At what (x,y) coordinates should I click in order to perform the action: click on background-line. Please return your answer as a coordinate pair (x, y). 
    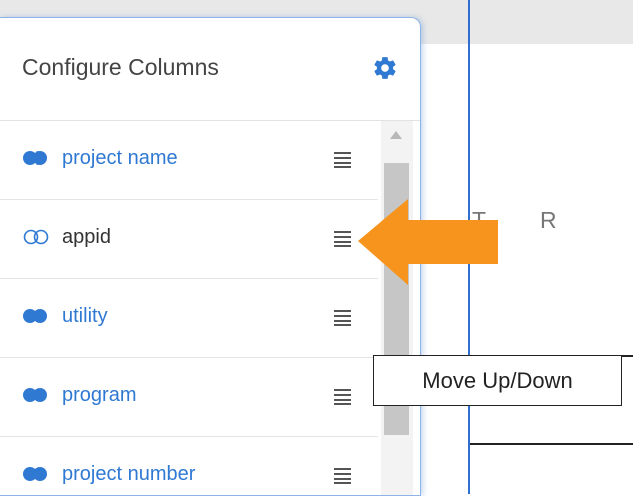
    Looking at the image, I should click on (551, 444).